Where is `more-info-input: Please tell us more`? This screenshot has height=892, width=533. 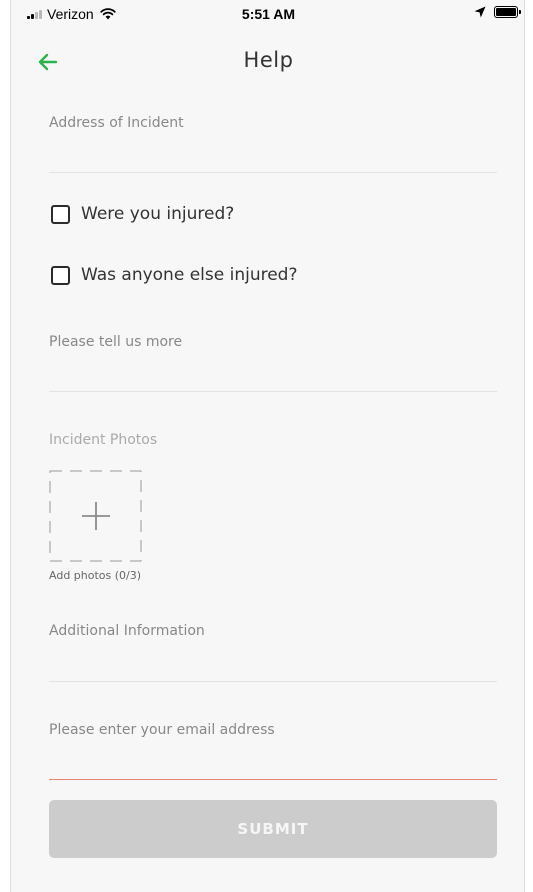
more-info-input: Please tell us more is located at coordinates (115, 342).